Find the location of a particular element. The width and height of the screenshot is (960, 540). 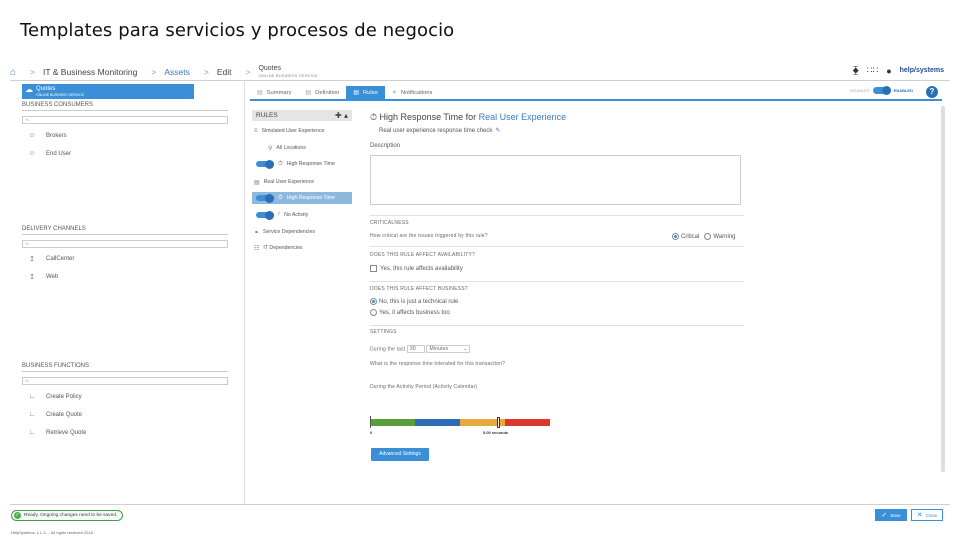

tab-definition: ▤ Definition is located at coordinates (322, 92).